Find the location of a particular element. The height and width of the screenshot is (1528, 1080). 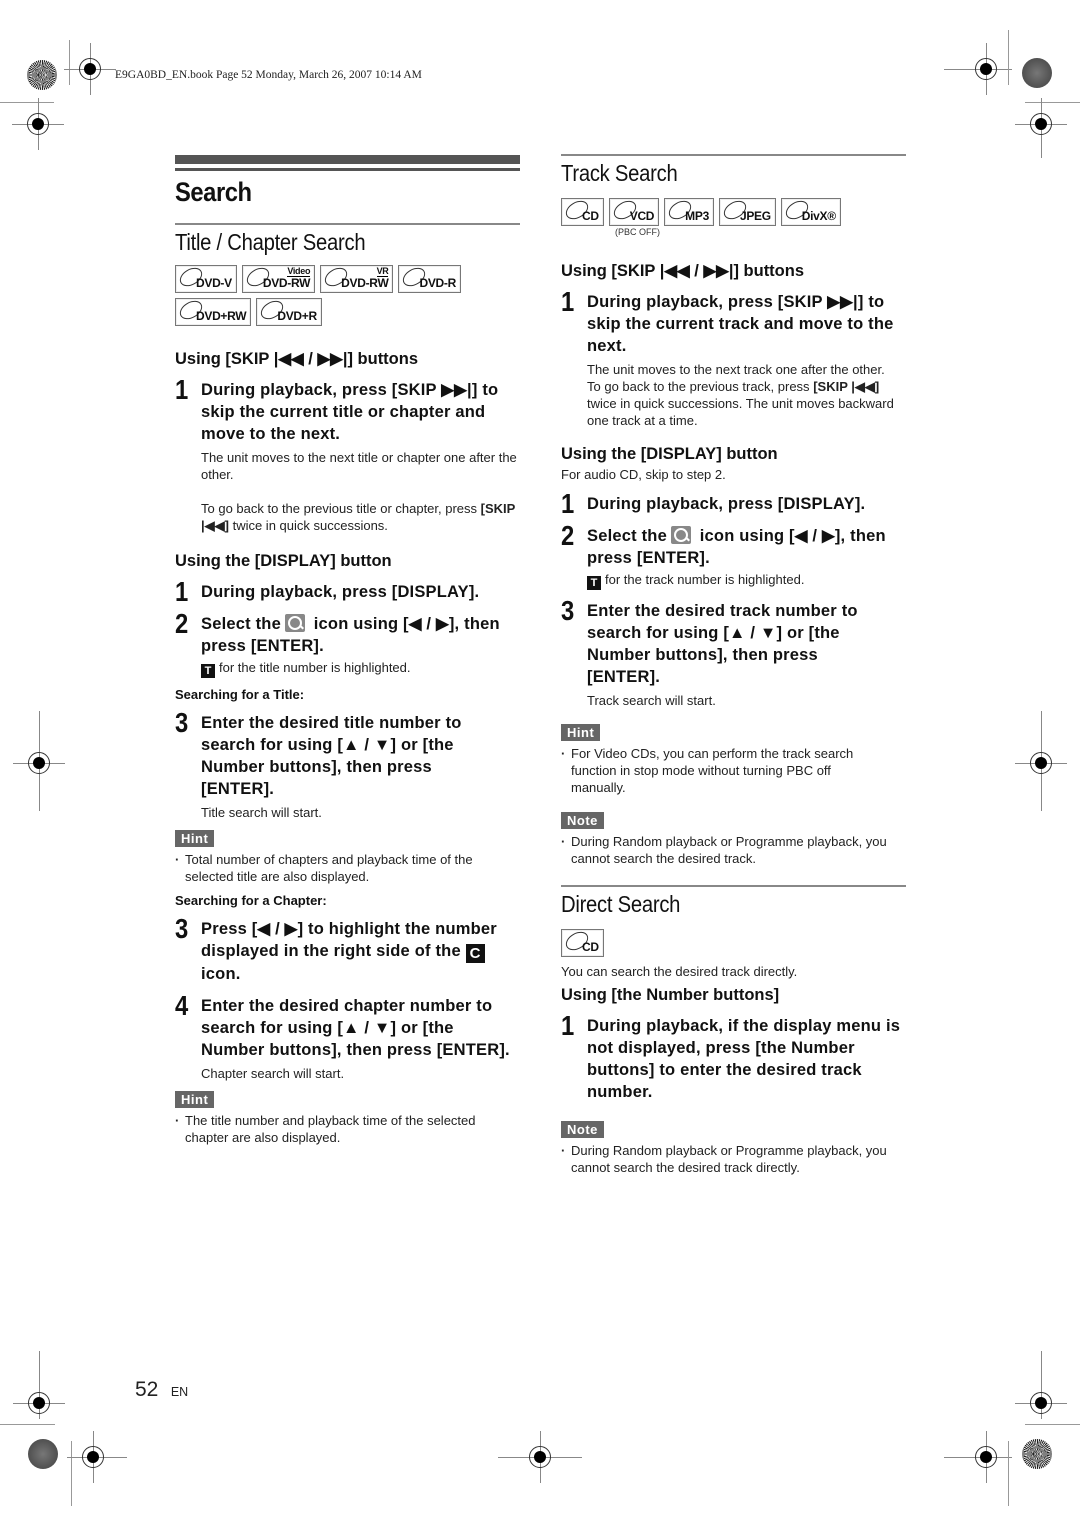

disc-badges: CD VCD MP3 JPEG DivX® is located at coordinates (733, 211).